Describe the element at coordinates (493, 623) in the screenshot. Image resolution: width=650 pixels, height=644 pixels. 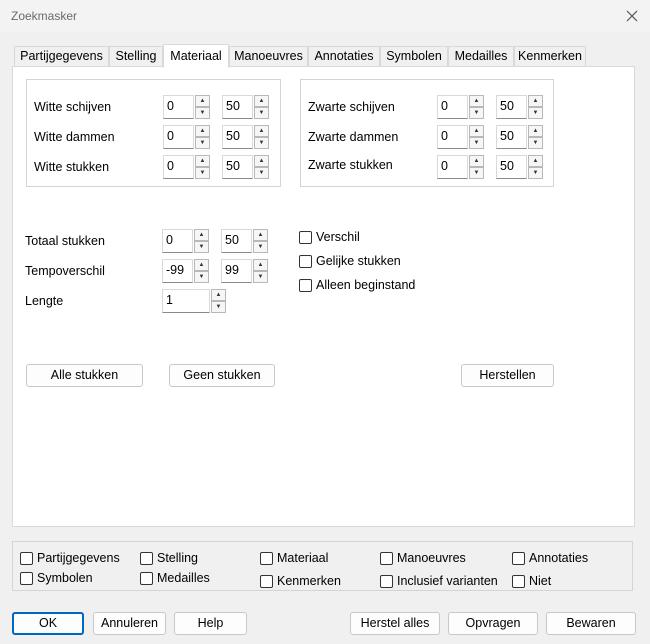
I see `opvragen-button: Opvragen` at that location.